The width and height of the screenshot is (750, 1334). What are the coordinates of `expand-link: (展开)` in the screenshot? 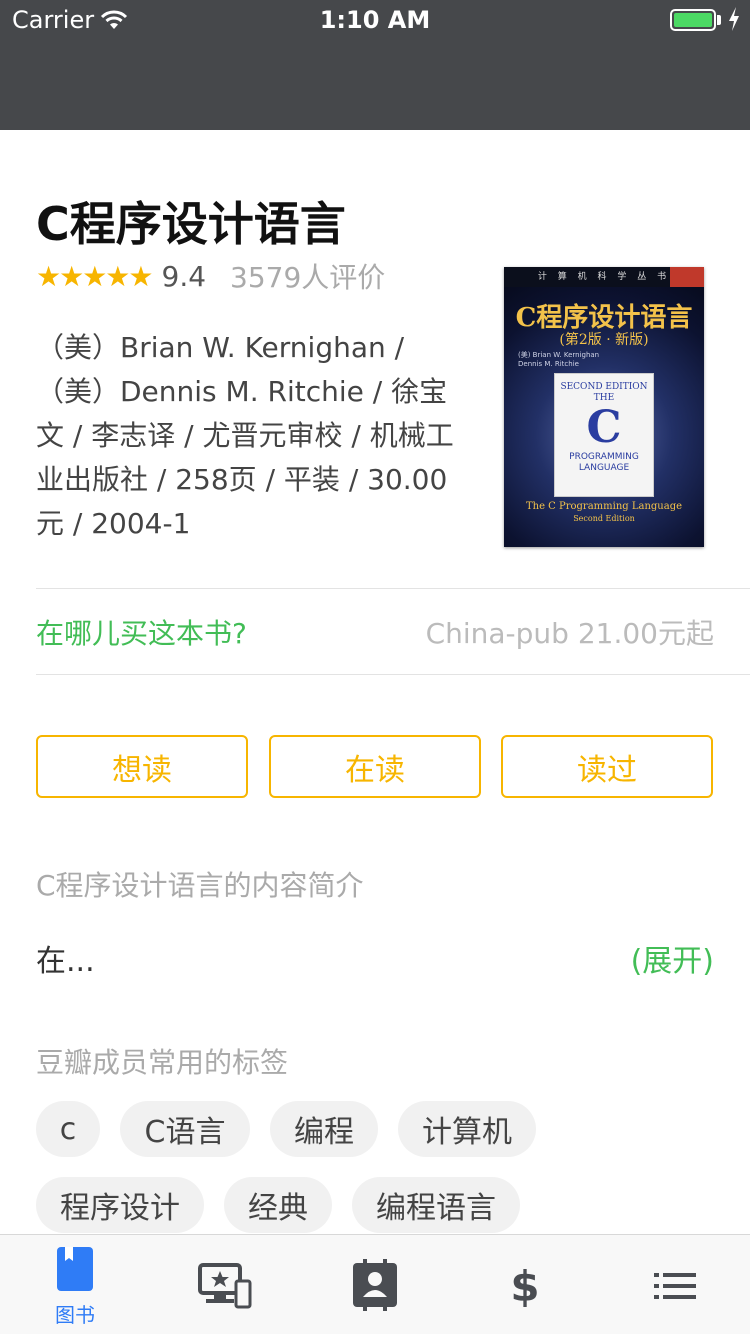 It's located at (672, 958).